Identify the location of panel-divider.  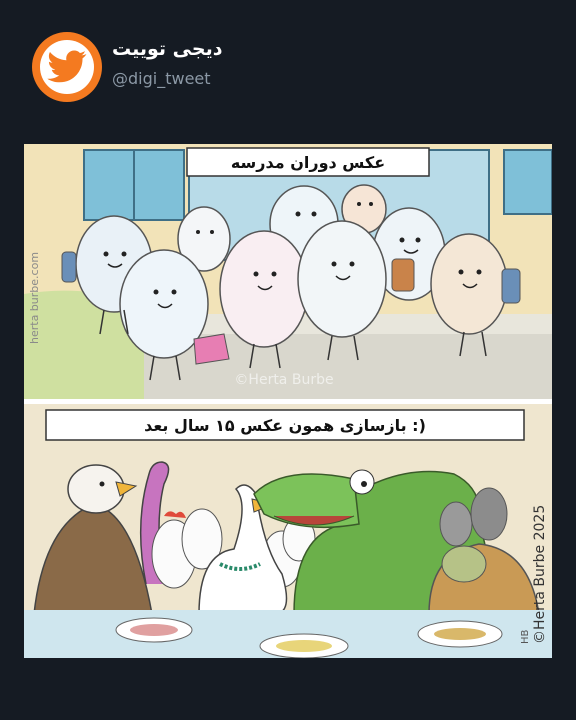
(288, 401).